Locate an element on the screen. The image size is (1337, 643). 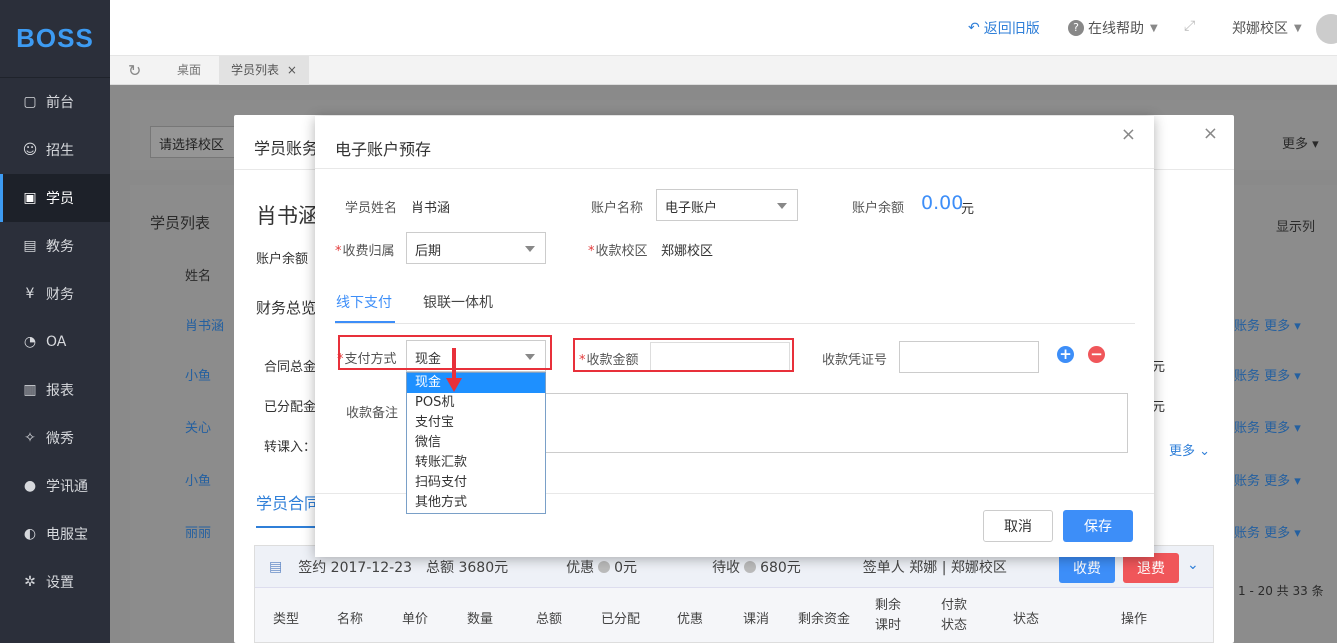
campus-select: 请选择校区 is located at coordinates (195, 142).